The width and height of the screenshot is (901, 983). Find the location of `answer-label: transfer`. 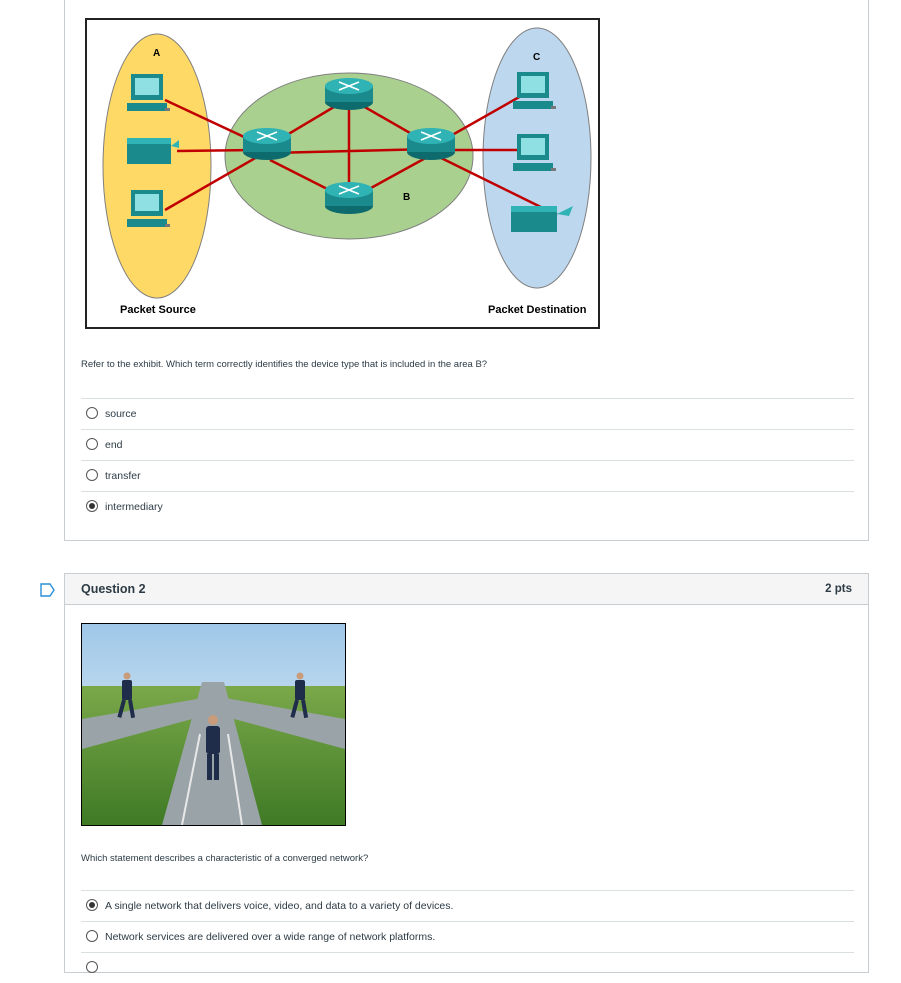

answer-label: transfer is located at coordinates (123, 476).